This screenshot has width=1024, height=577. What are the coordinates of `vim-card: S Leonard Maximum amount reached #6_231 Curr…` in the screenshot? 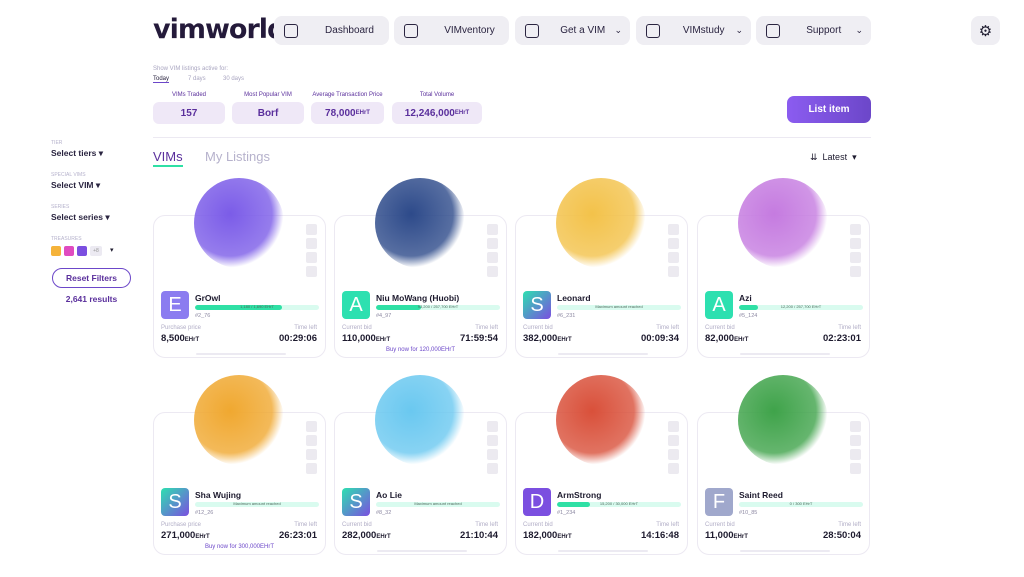 It's located at (601, 268).